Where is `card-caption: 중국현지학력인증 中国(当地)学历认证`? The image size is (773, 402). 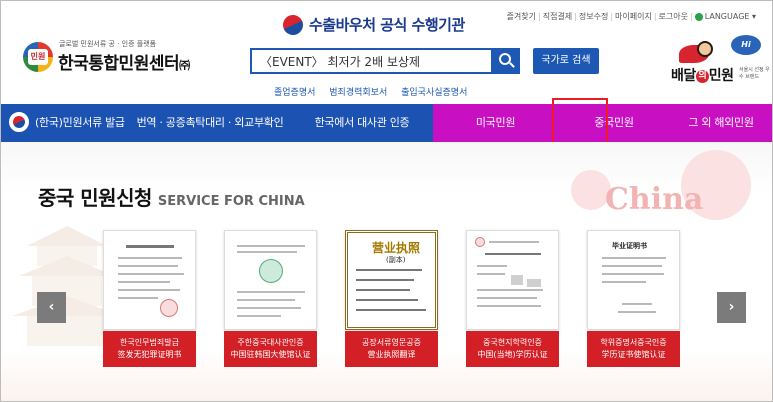 card-caption: 중국현지학력인증 中国(当地)学历认证 is located at coordinates (512, 349).